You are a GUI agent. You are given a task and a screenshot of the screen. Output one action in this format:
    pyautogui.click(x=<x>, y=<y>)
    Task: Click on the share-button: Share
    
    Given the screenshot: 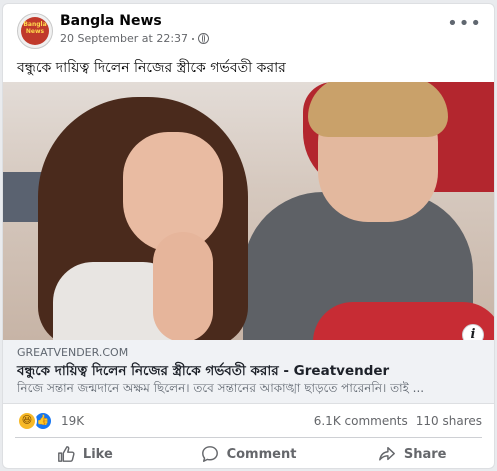 What is the action you would take?
    pyautogui.click(x=412, y=453)
    